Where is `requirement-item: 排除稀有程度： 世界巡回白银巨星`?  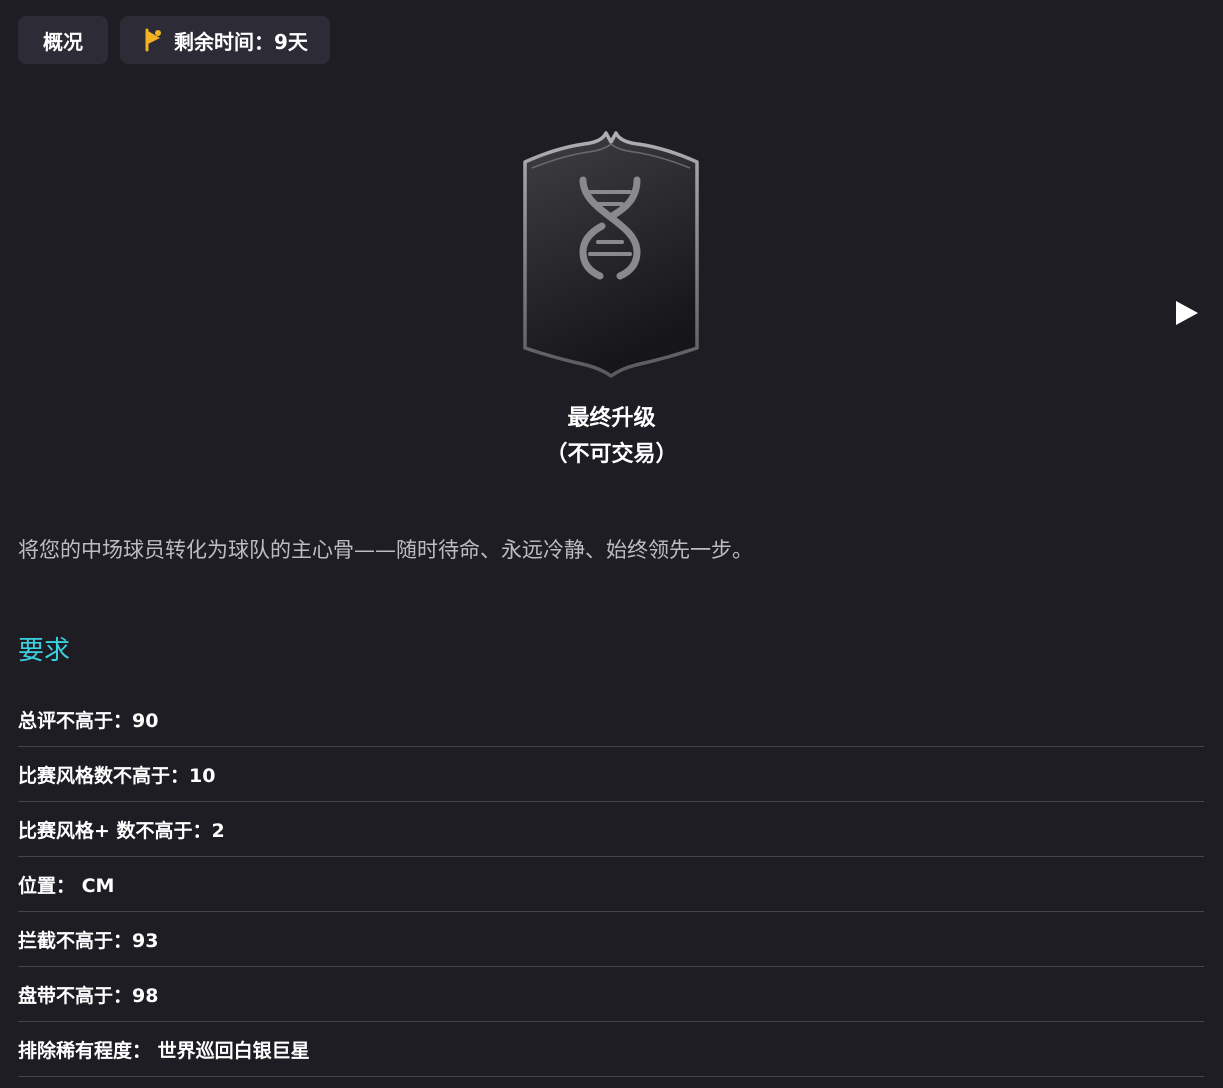
requirement-item: 排除稀有程度： 世界巡回白银巨星 is located at coordinates (611, 1049).